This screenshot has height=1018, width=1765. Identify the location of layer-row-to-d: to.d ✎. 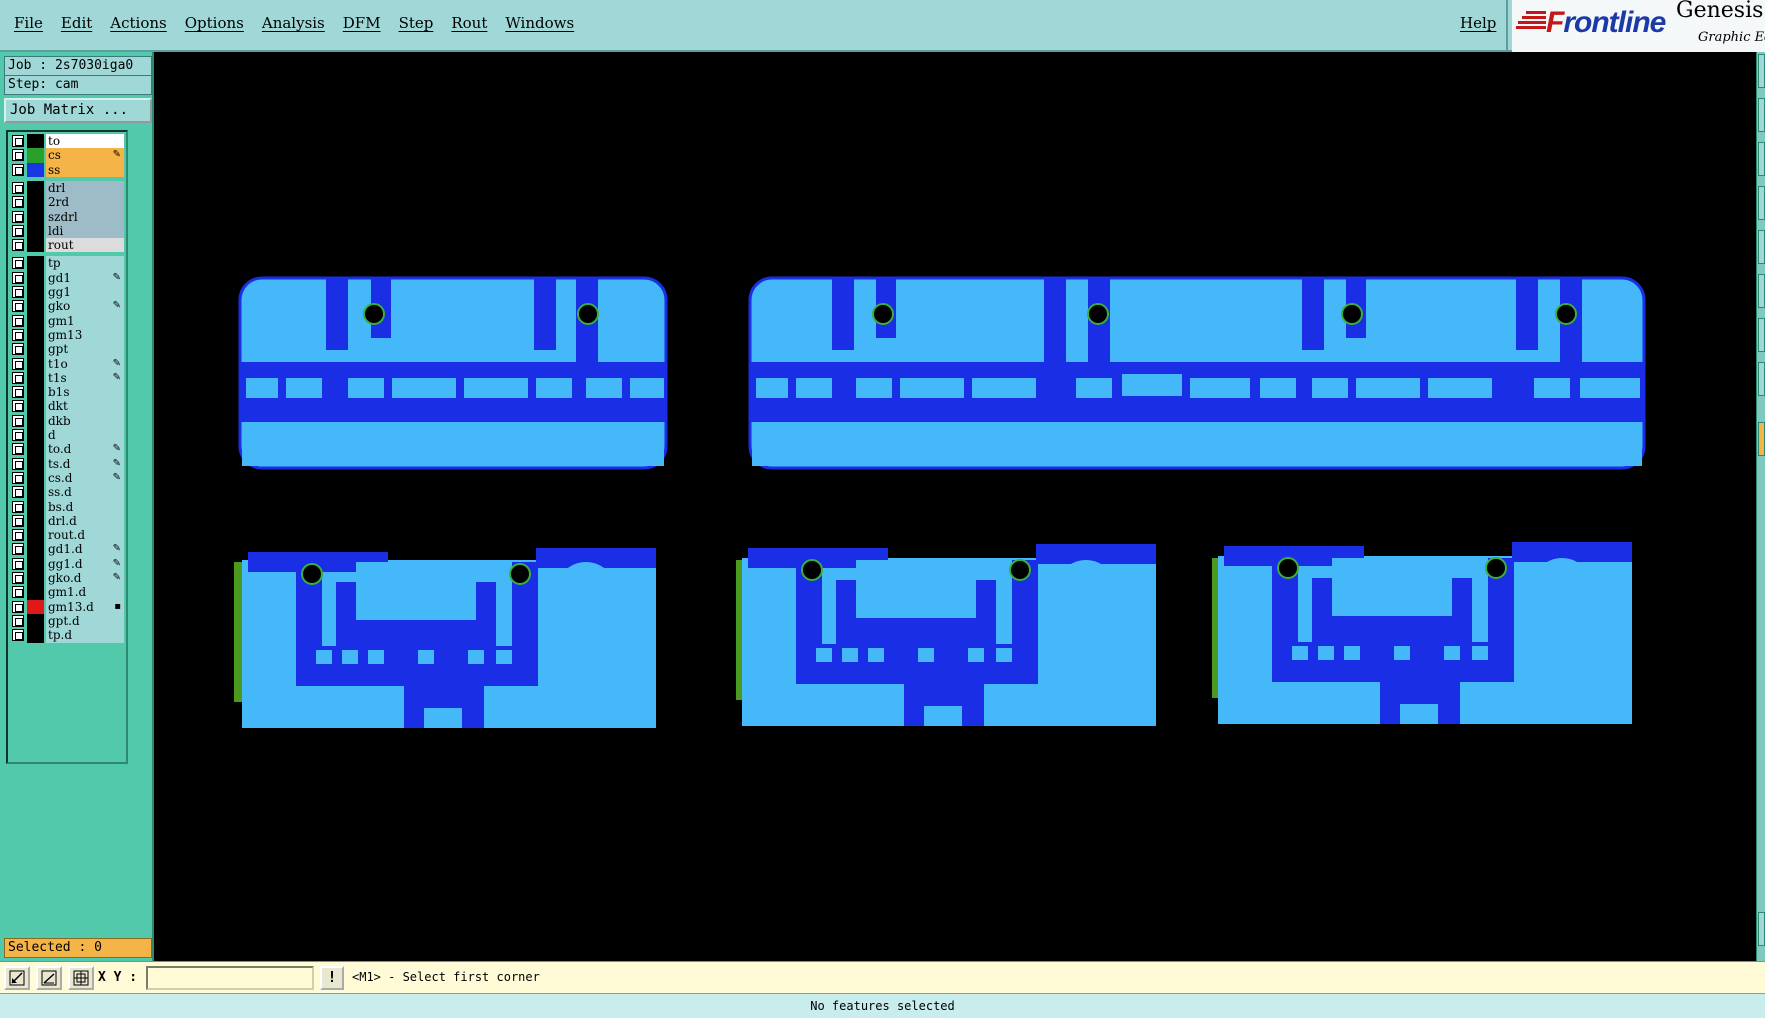
(67, 450).